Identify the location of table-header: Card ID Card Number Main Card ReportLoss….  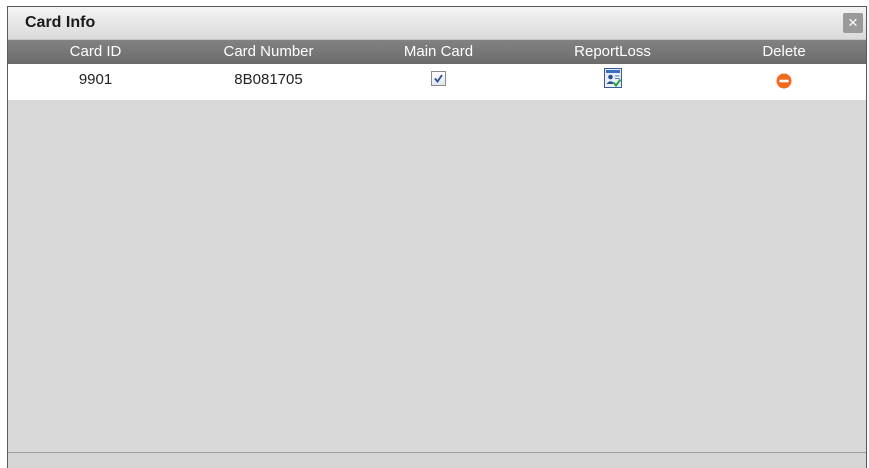
(437, 52).